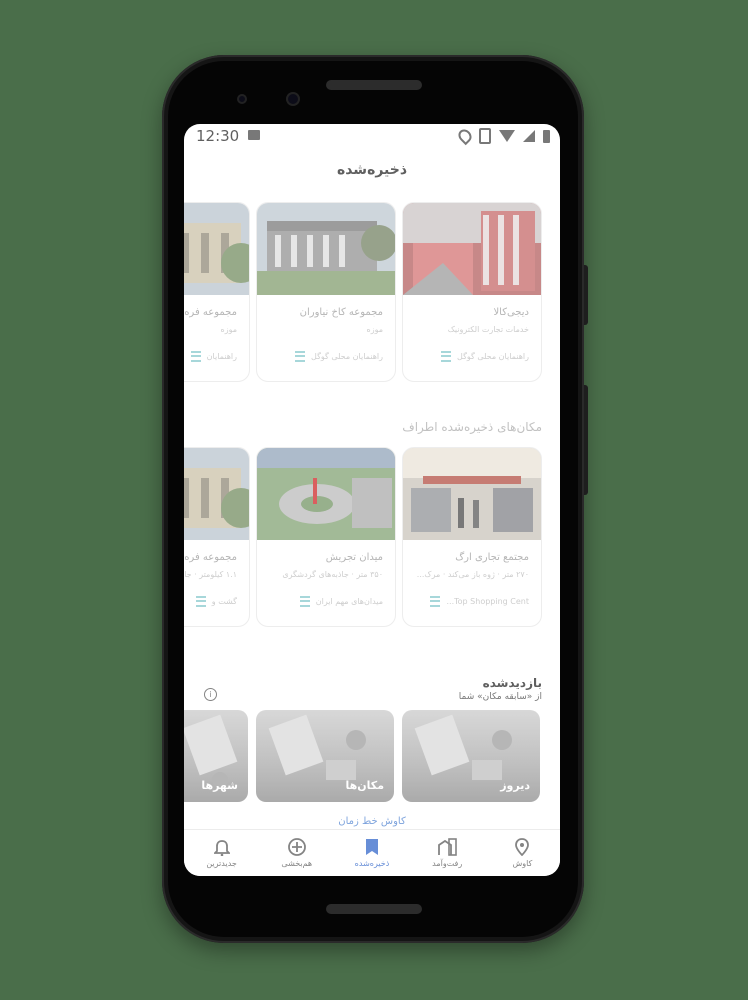 The height and width of the screenshot is (1000, 748). What do you see at coordinates (216, 756) in the screenshot?
I see `visited-tile-cities: شهرها` at bounding box center [216, 756].